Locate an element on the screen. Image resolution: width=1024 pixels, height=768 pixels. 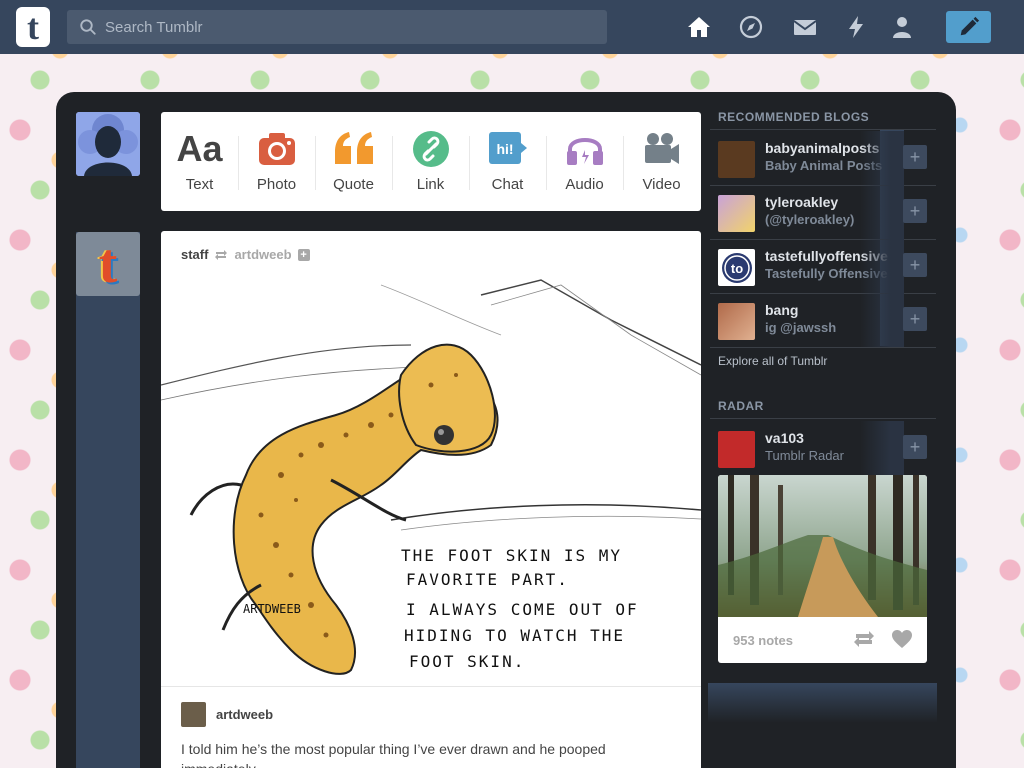
recommended-blog-item: babyanimalposts Baby Animal Posts + is located at coordinates (823, 158).